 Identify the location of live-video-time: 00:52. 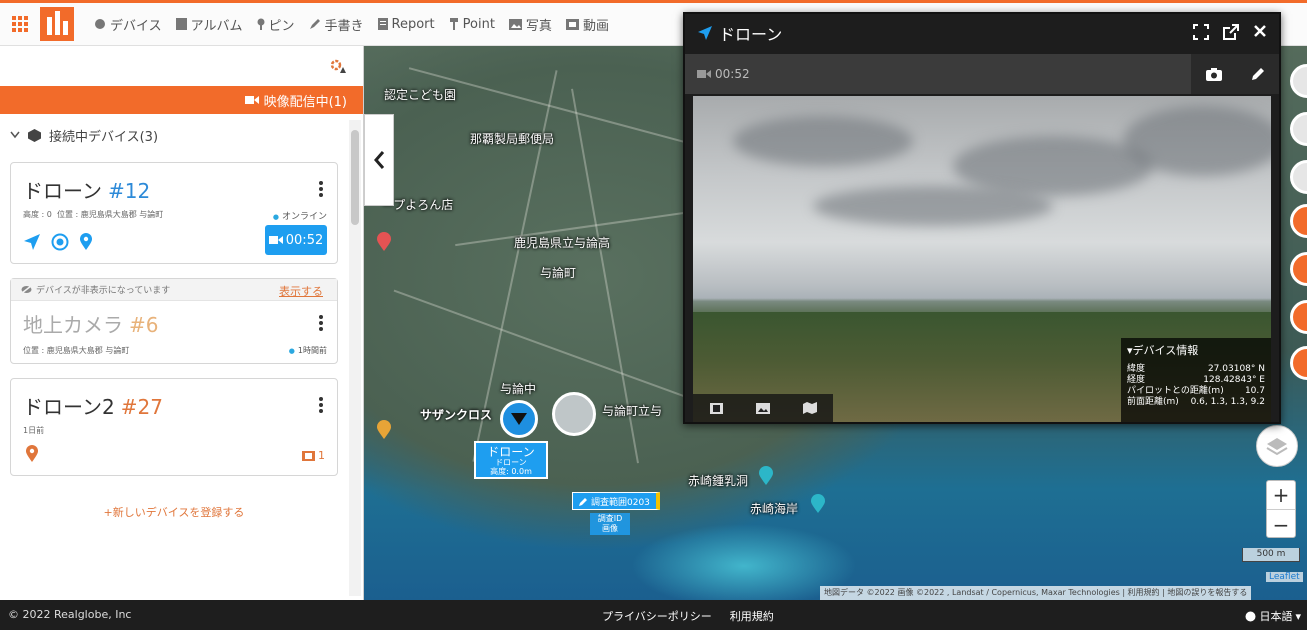
(304, 240).